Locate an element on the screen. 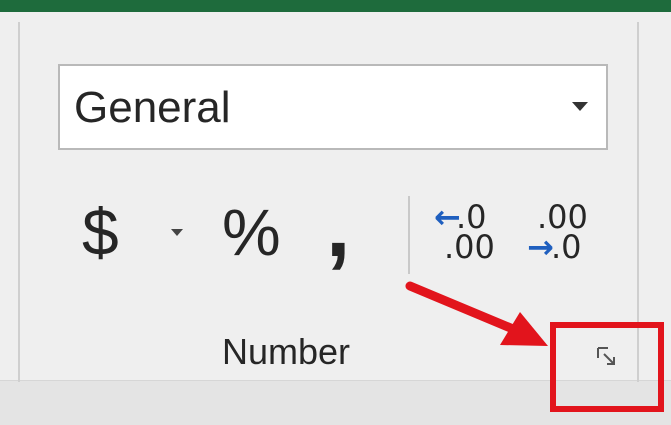 Image resolution: width=671 pixels, height=425 pixels. red-pointer-arrow is located at coordinates (476, 313).